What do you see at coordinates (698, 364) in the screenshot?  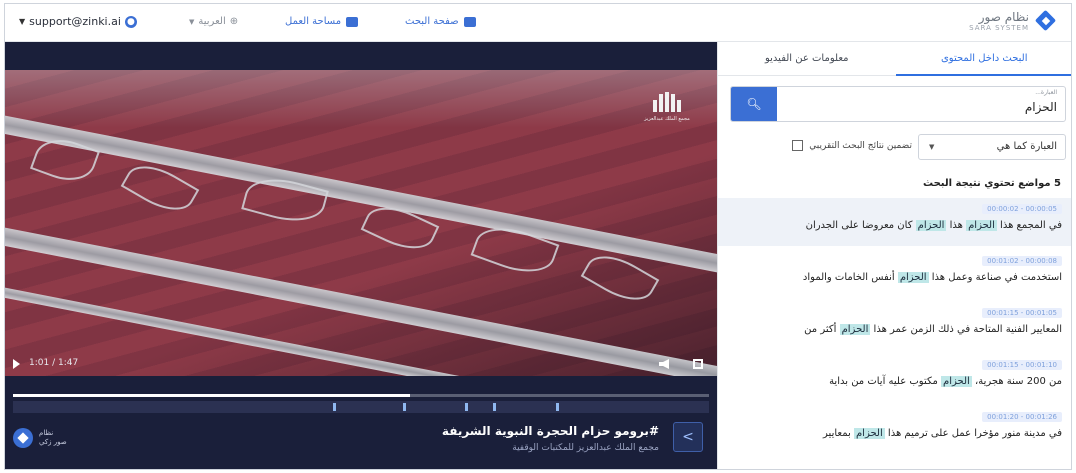 I see `fullscreen-icon` at bounding box center [698, 364].